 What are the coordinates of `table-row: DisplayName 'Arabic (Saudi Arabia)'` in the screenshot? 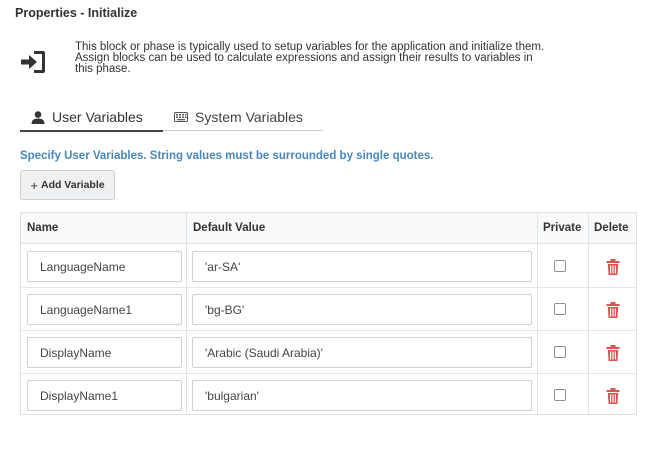 It's located at (328, 352).